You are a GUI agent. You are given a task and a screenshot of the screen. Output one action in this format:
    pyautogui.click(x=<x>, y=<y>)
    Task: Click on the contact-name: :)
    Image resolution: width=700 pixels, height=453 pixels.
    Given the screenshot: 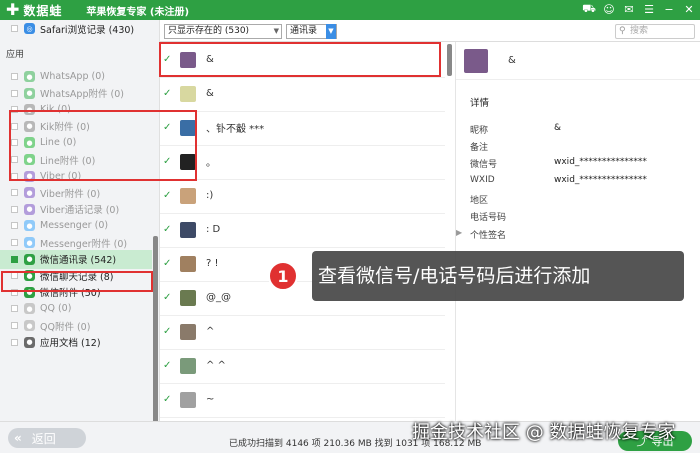 What is the action you would take?
    pyautogui.click(x=210, y=195)
    